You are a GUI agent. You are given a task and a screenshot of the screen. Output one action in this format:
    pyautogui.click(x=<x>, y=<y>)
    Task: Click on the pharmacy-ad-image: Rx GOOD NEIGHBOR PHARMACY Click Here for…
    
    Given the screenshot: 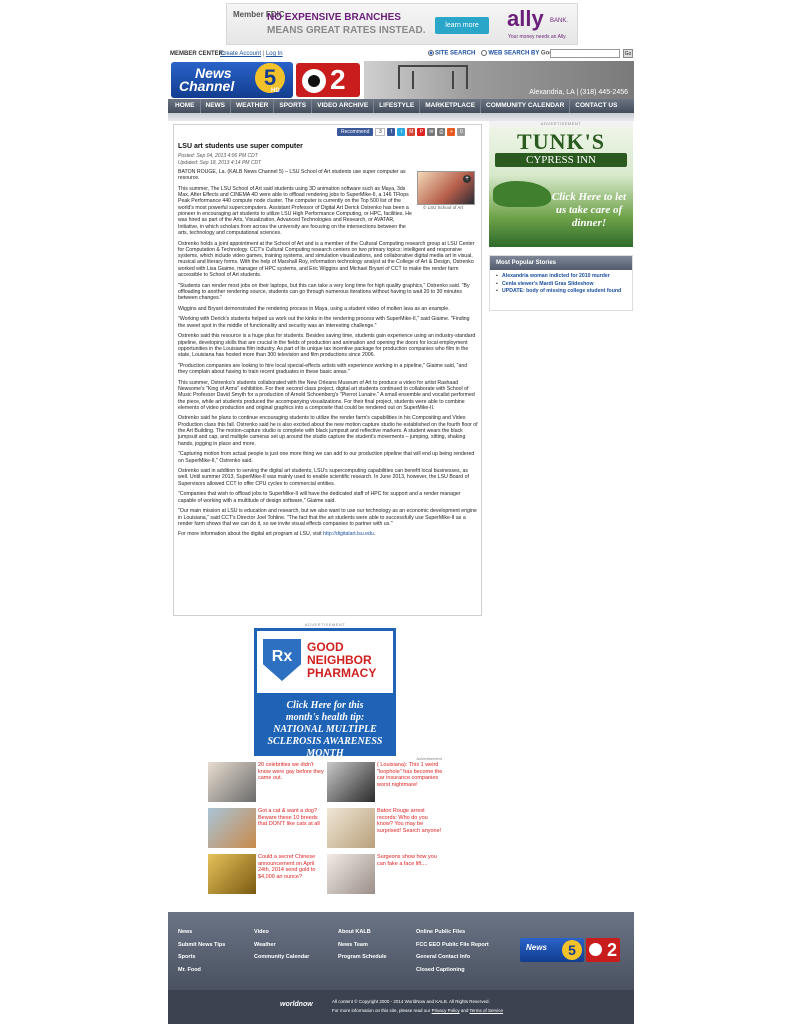 What is the action you would take?
    pyautogui.click(x=325, y=701)
    